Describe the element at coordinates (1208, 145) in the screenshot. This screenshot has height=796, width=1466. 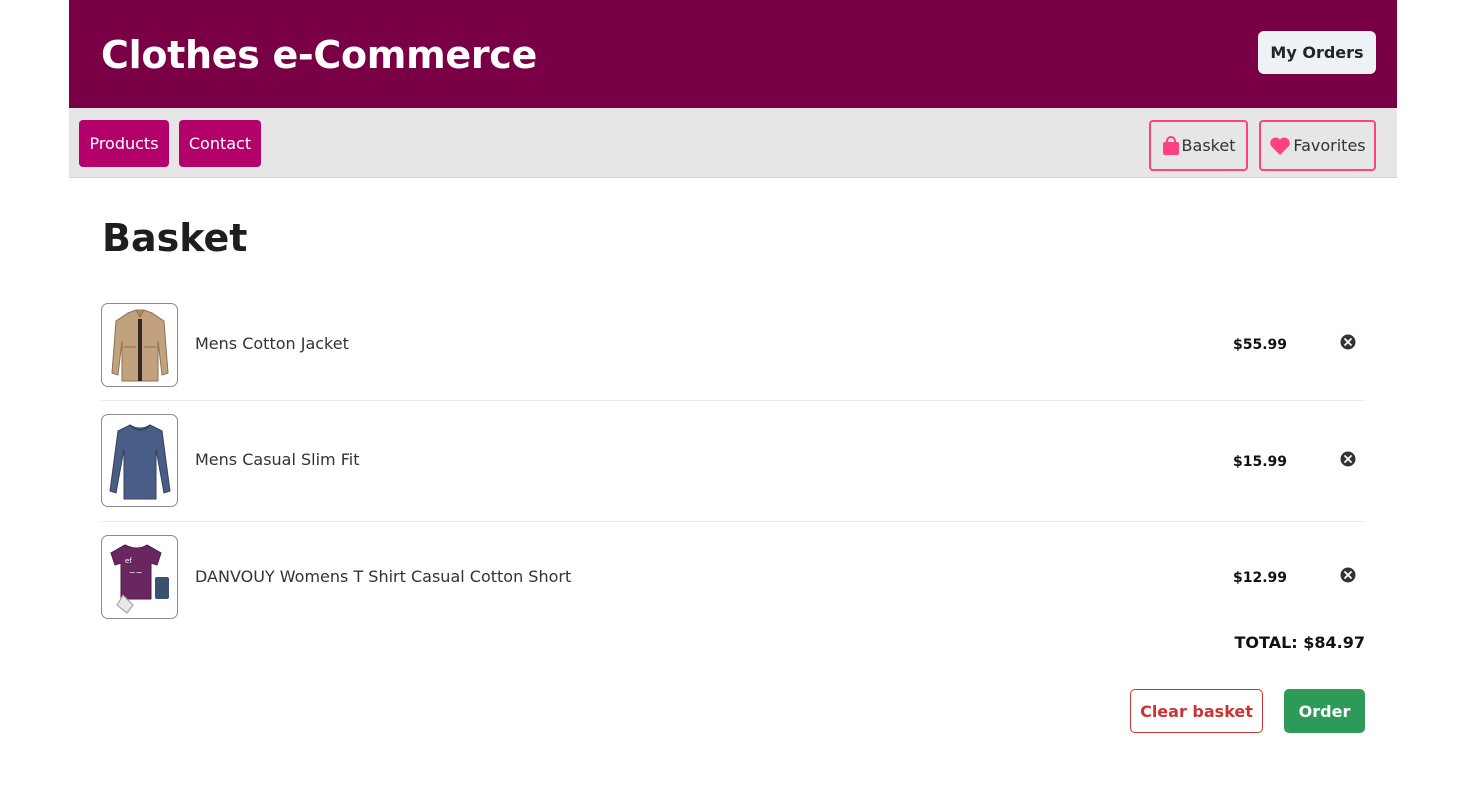
I see `basket-button-label: Basket` at that location.